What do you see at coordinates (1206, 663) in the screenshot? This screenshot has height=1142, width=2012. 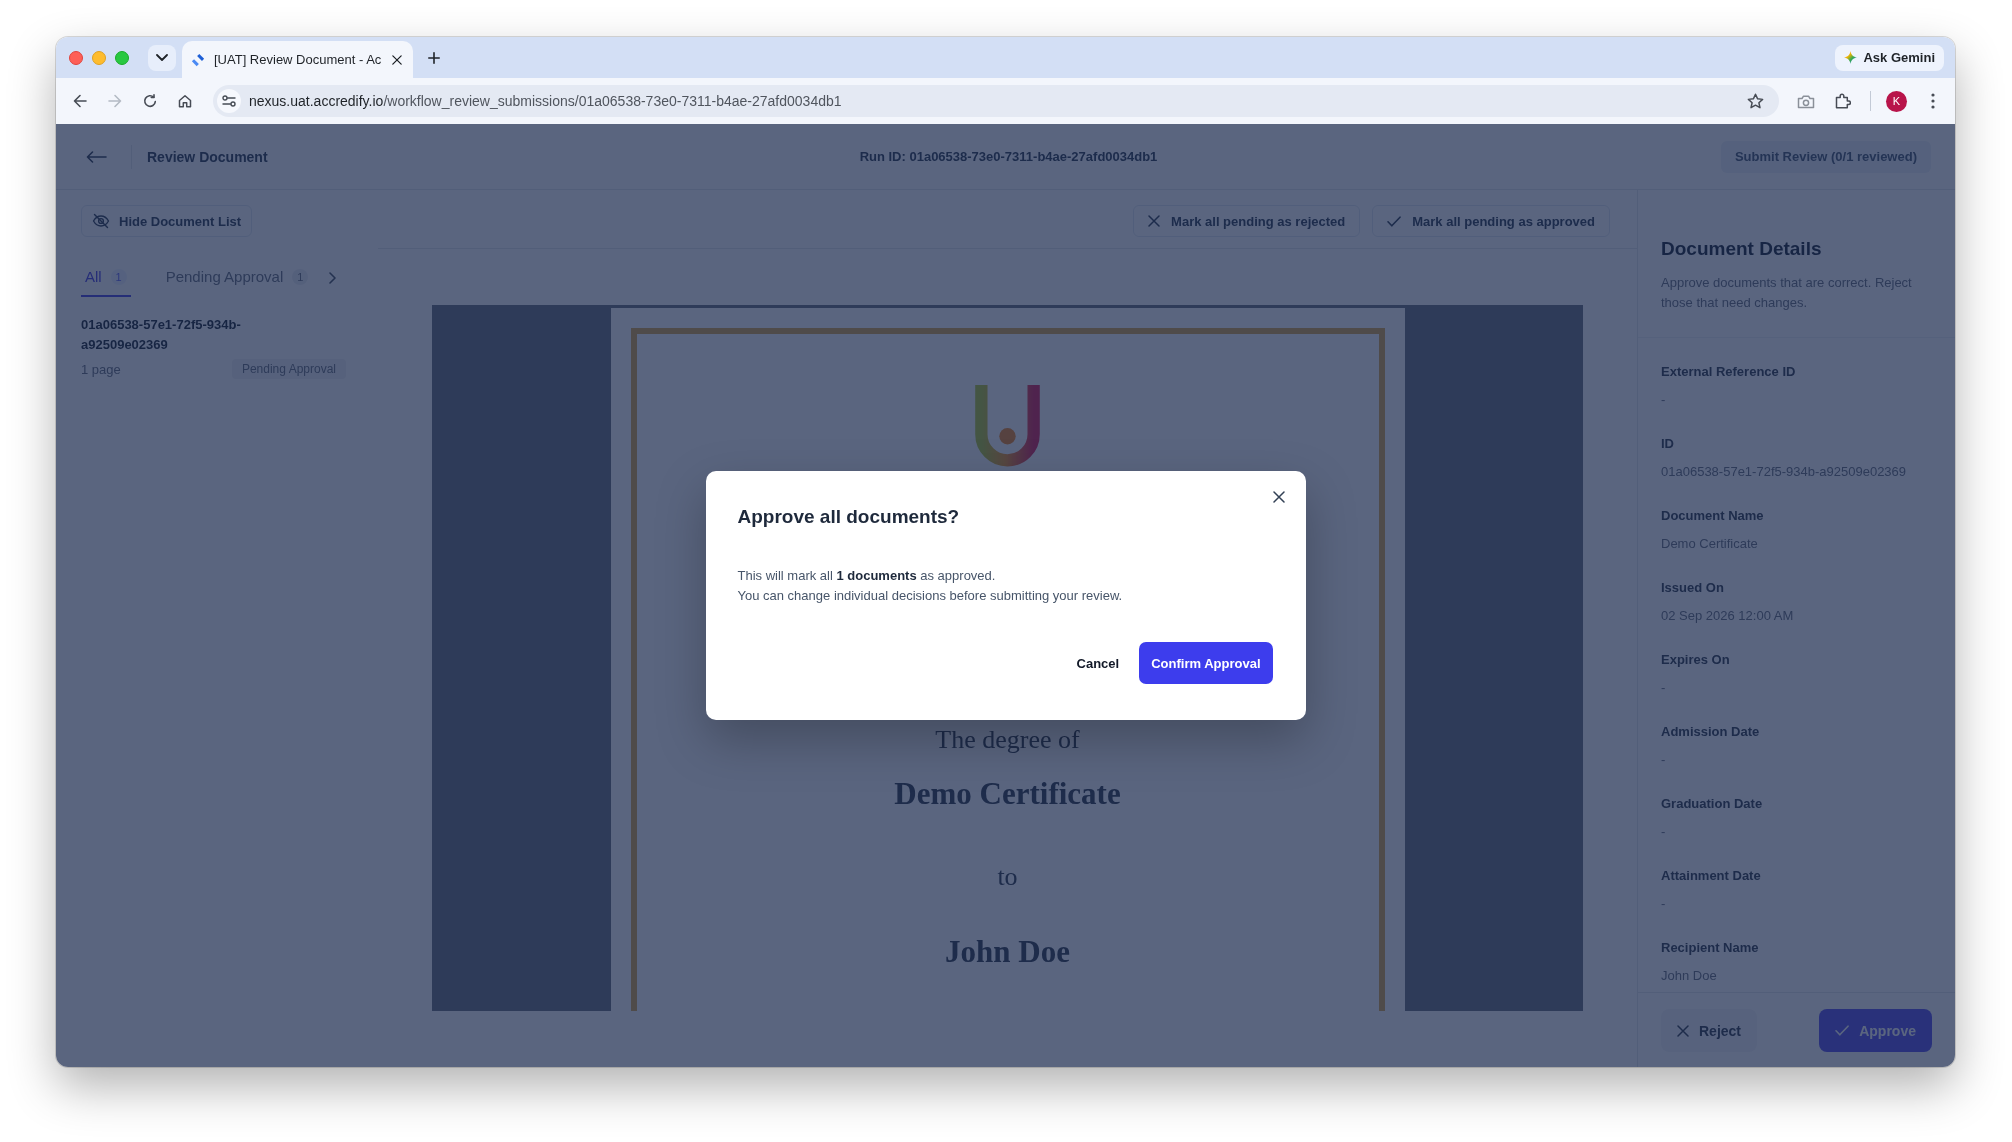 I see `confirm-button: Confirm Approval` at bounding box center [1206, 663].